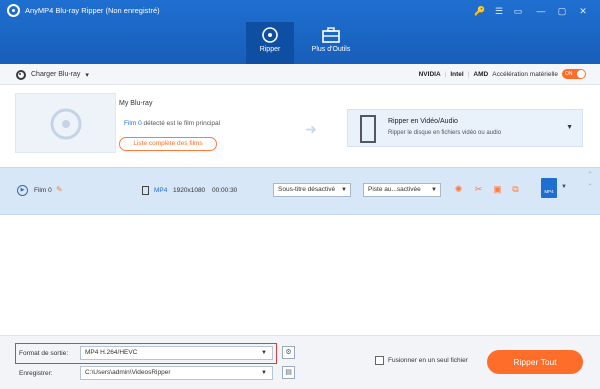 This screenshot has height=389, width=600. I want to click on toolbox-icon, so click(331, 35).